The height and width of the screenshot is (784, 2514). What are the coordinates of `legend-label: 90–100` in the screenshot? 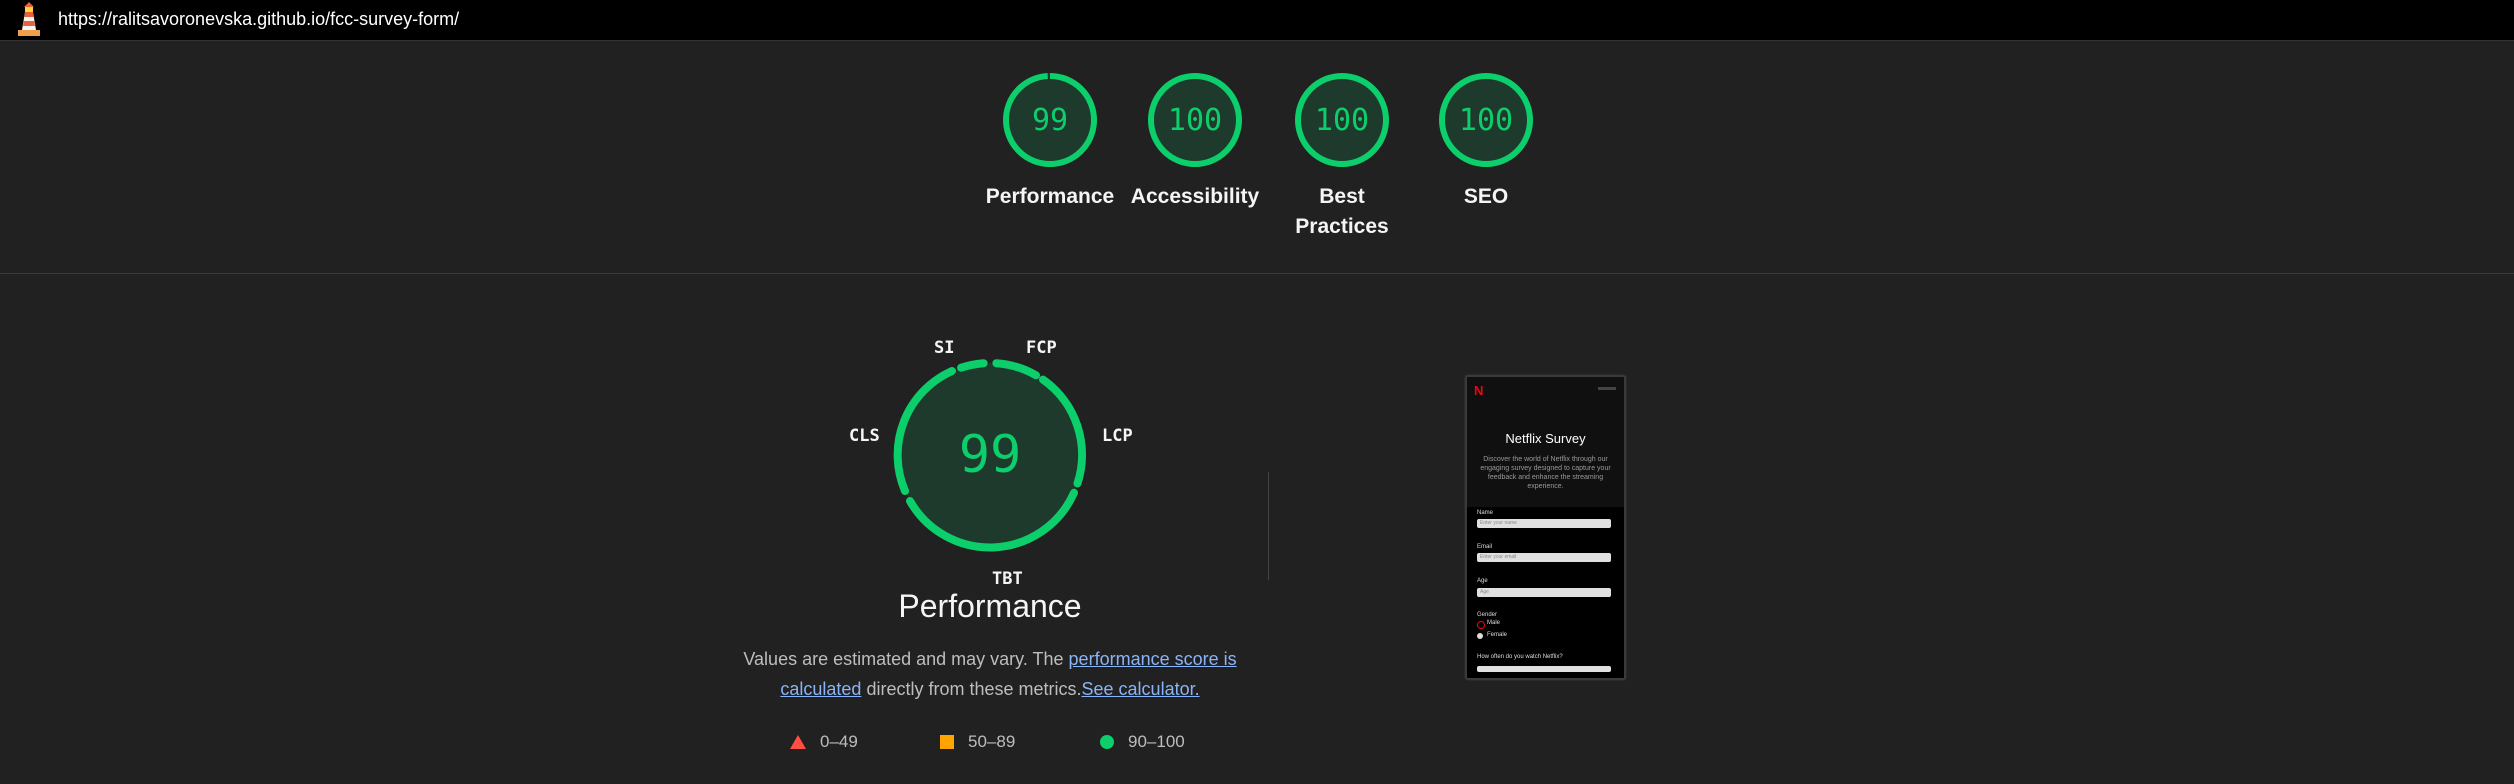 It's located at (1156, 741).